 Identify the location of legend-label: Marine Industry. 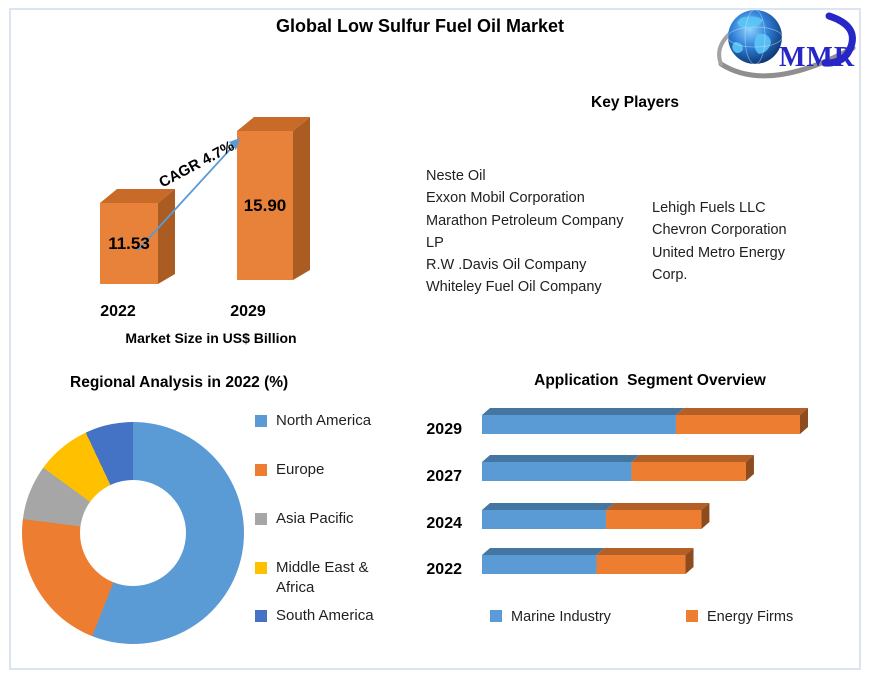
(561, 617).